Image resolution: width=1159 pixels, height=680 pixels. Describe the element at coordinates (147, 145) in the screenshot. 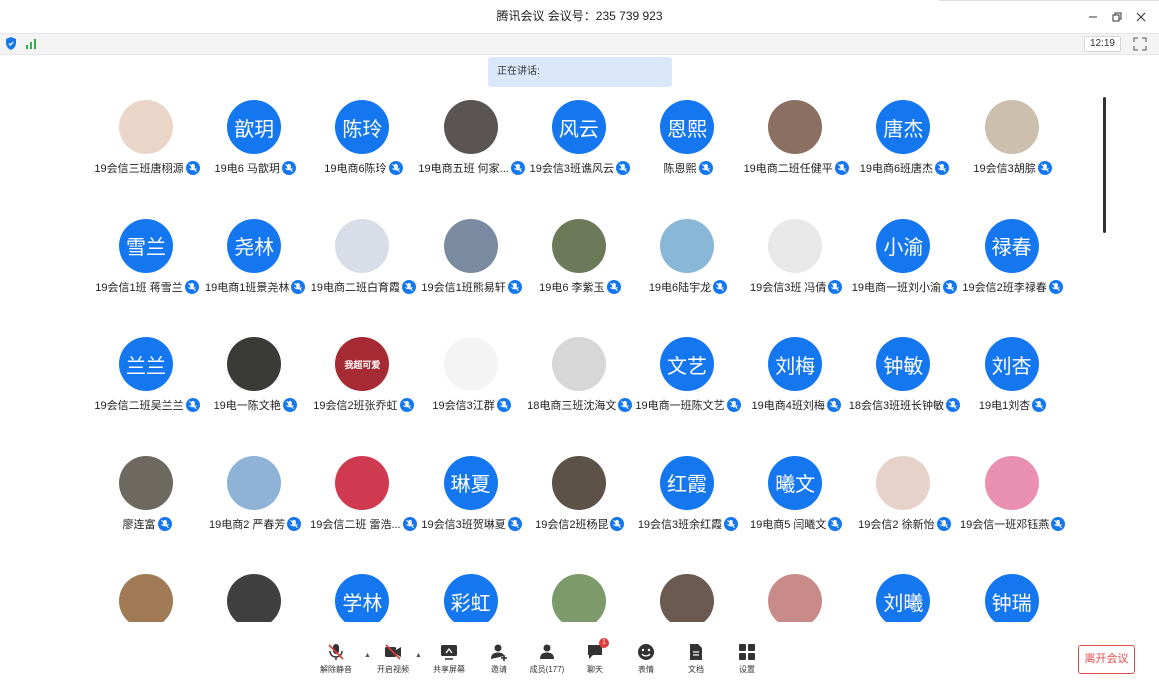

I see `participant-tile: 19会信三班唐栩源` at that location.